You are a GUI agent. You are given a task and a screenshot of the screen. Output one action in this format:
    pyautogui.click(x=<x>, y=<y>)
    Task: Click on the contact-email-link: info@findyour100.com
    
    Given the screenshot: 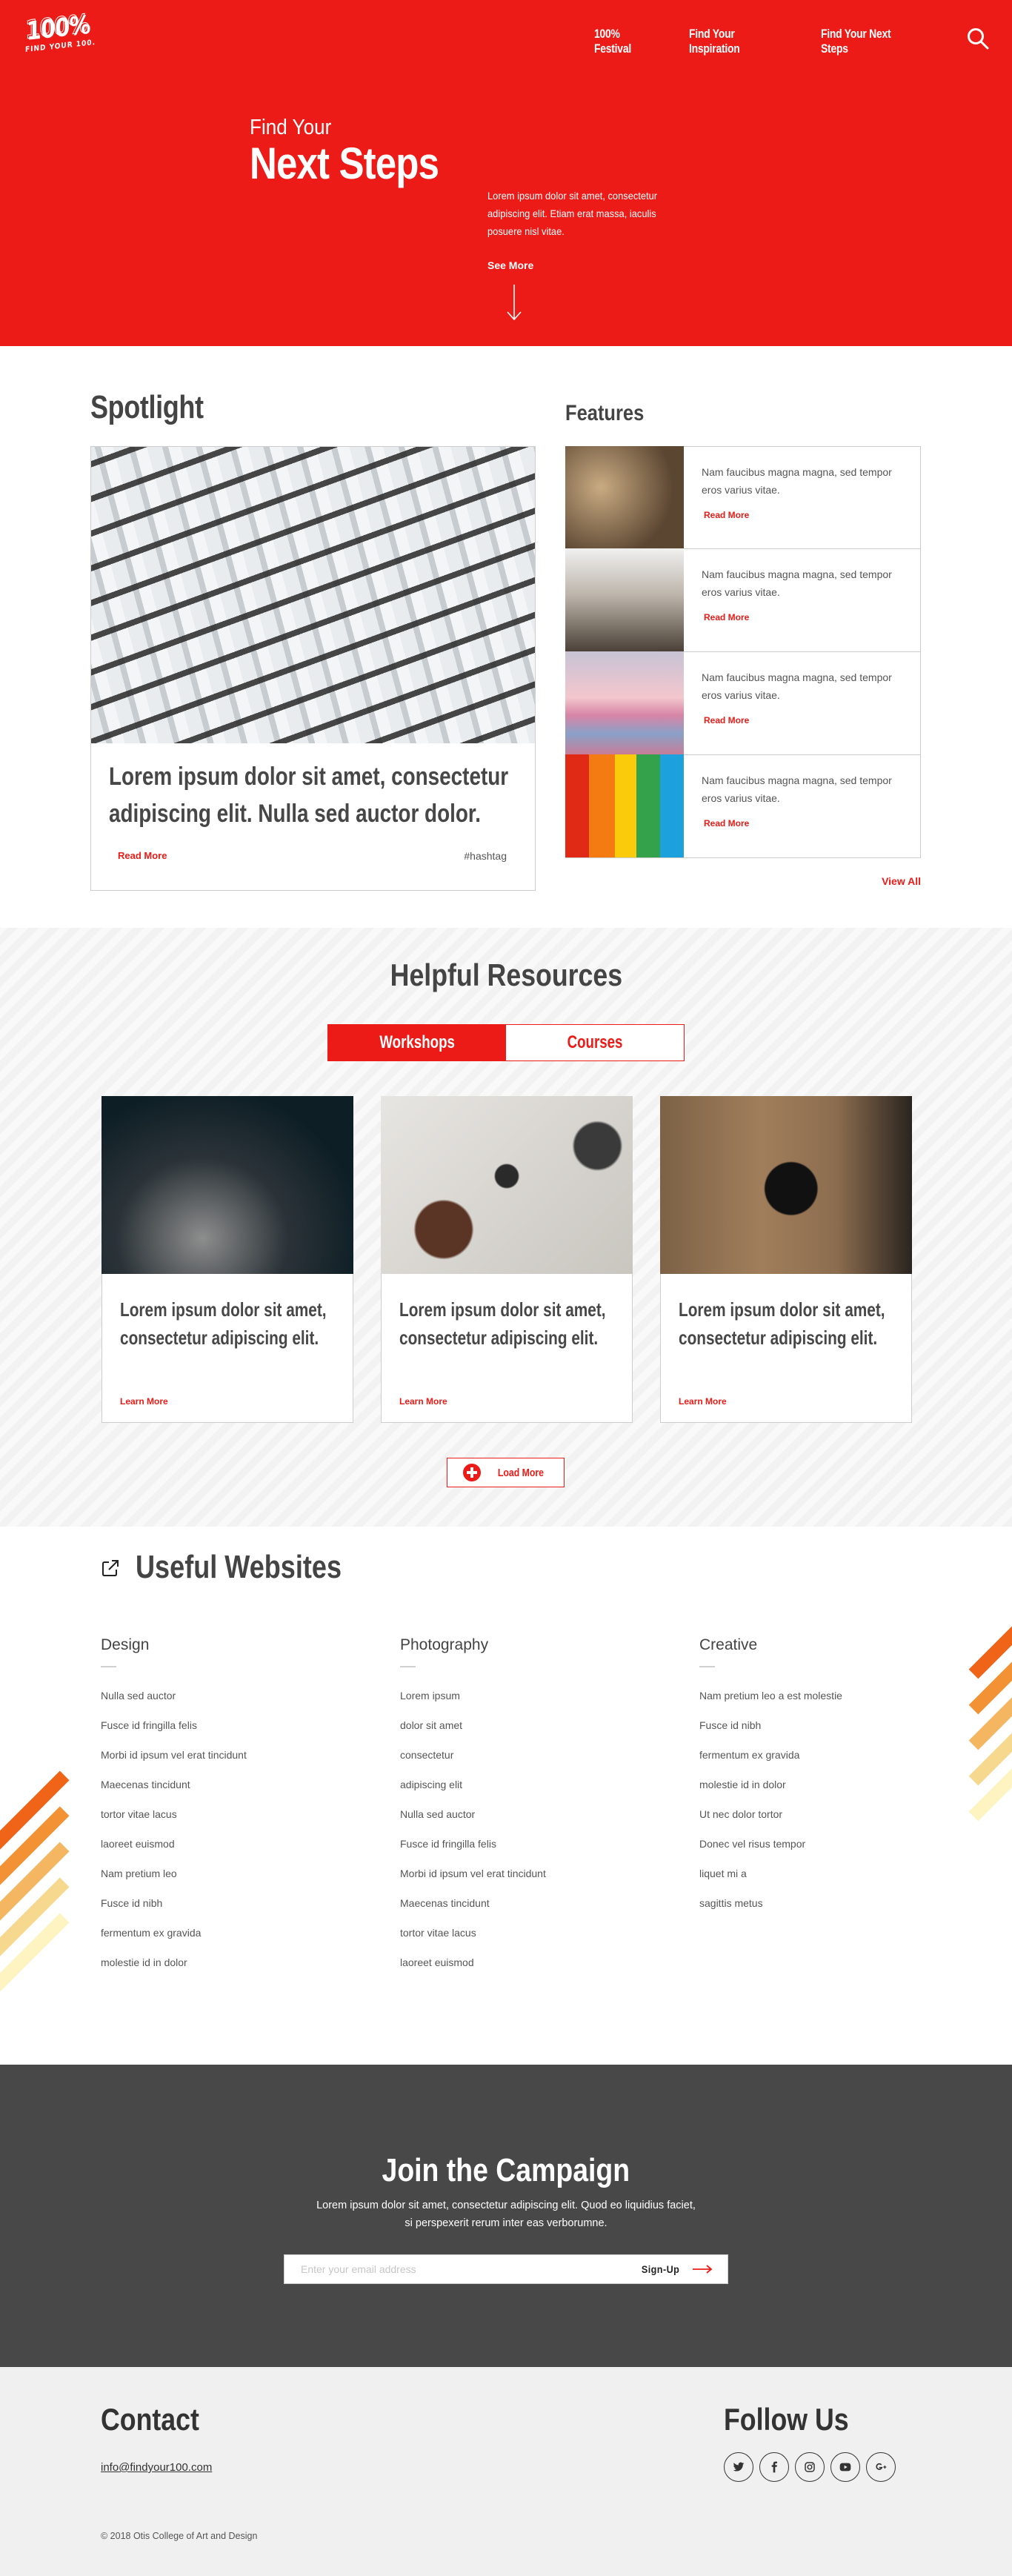 What is the action you would take?
    pyautogui.click(x=156, y=2467)
    